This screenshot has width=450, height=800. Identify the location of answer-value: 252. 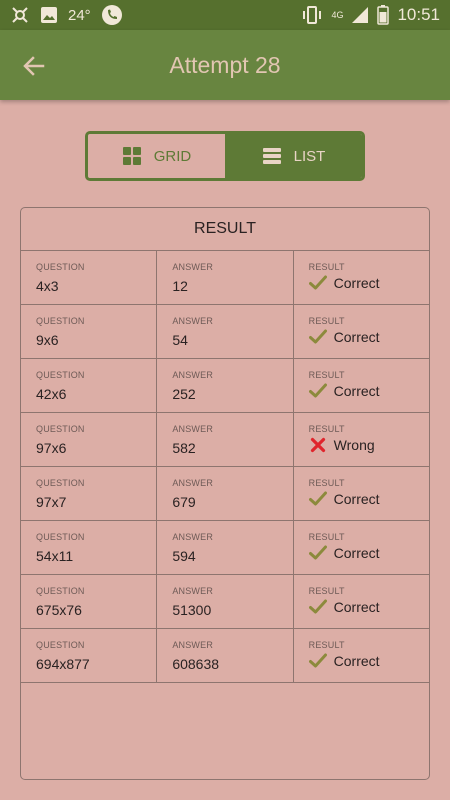
(184, 394).